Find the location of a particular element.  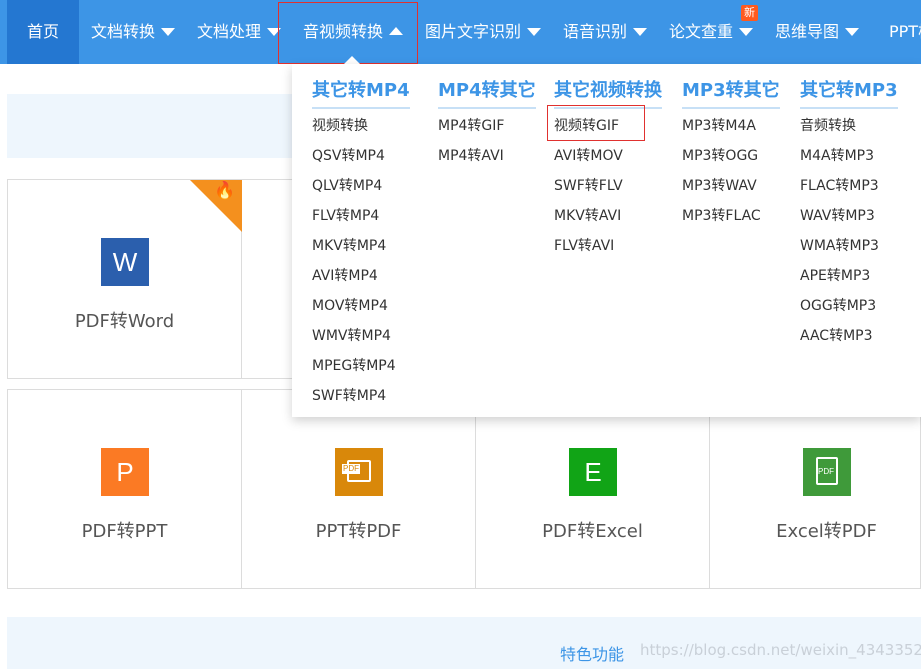

link-video-to-gif: 视频转GIF is located at coordinates (586, 125).